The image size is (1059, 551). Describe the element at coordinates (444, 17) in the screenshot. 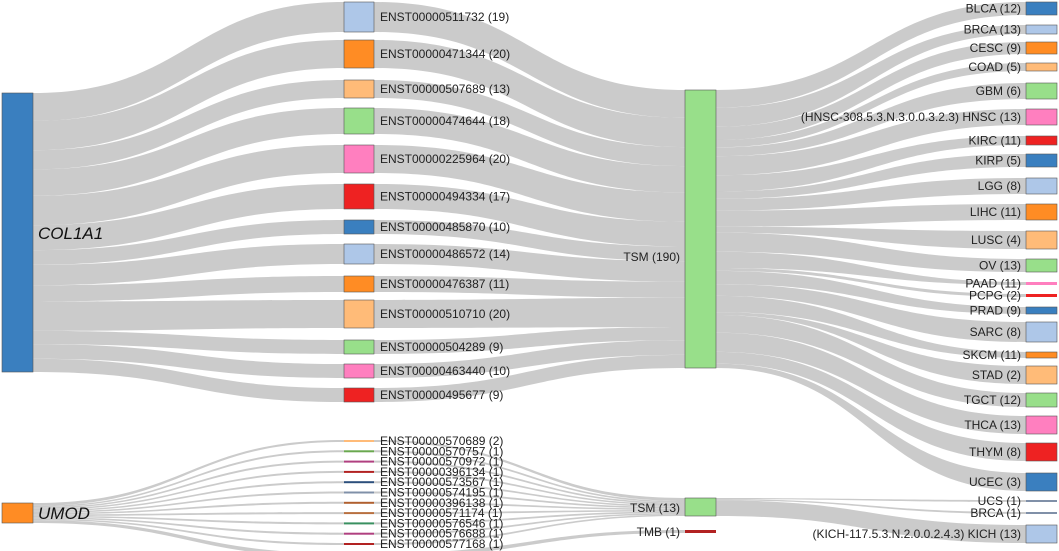

I see `transcript-label: ENST00000511732 (19)` at that location.